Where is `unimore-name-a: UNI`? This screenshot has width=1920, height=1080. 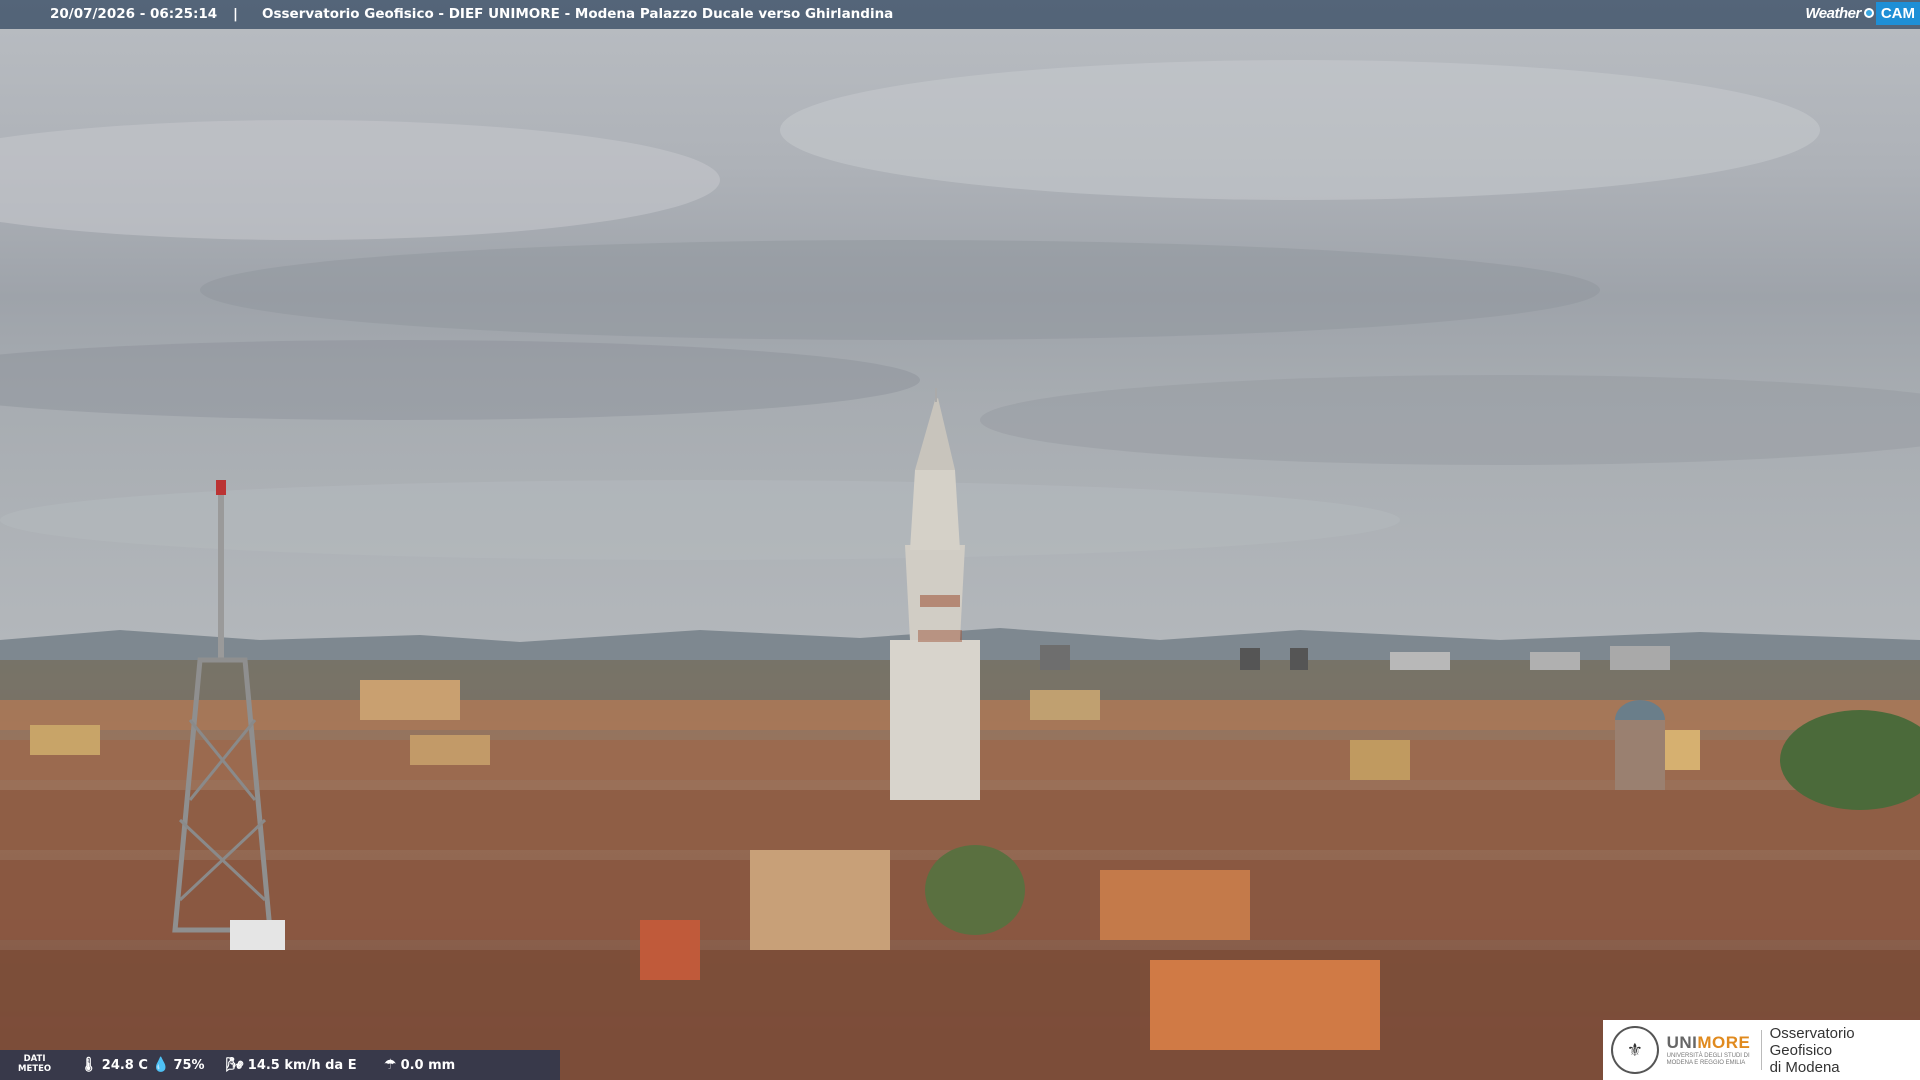 unimore-name-a: UNI is located at coordinates (1682, 1042).